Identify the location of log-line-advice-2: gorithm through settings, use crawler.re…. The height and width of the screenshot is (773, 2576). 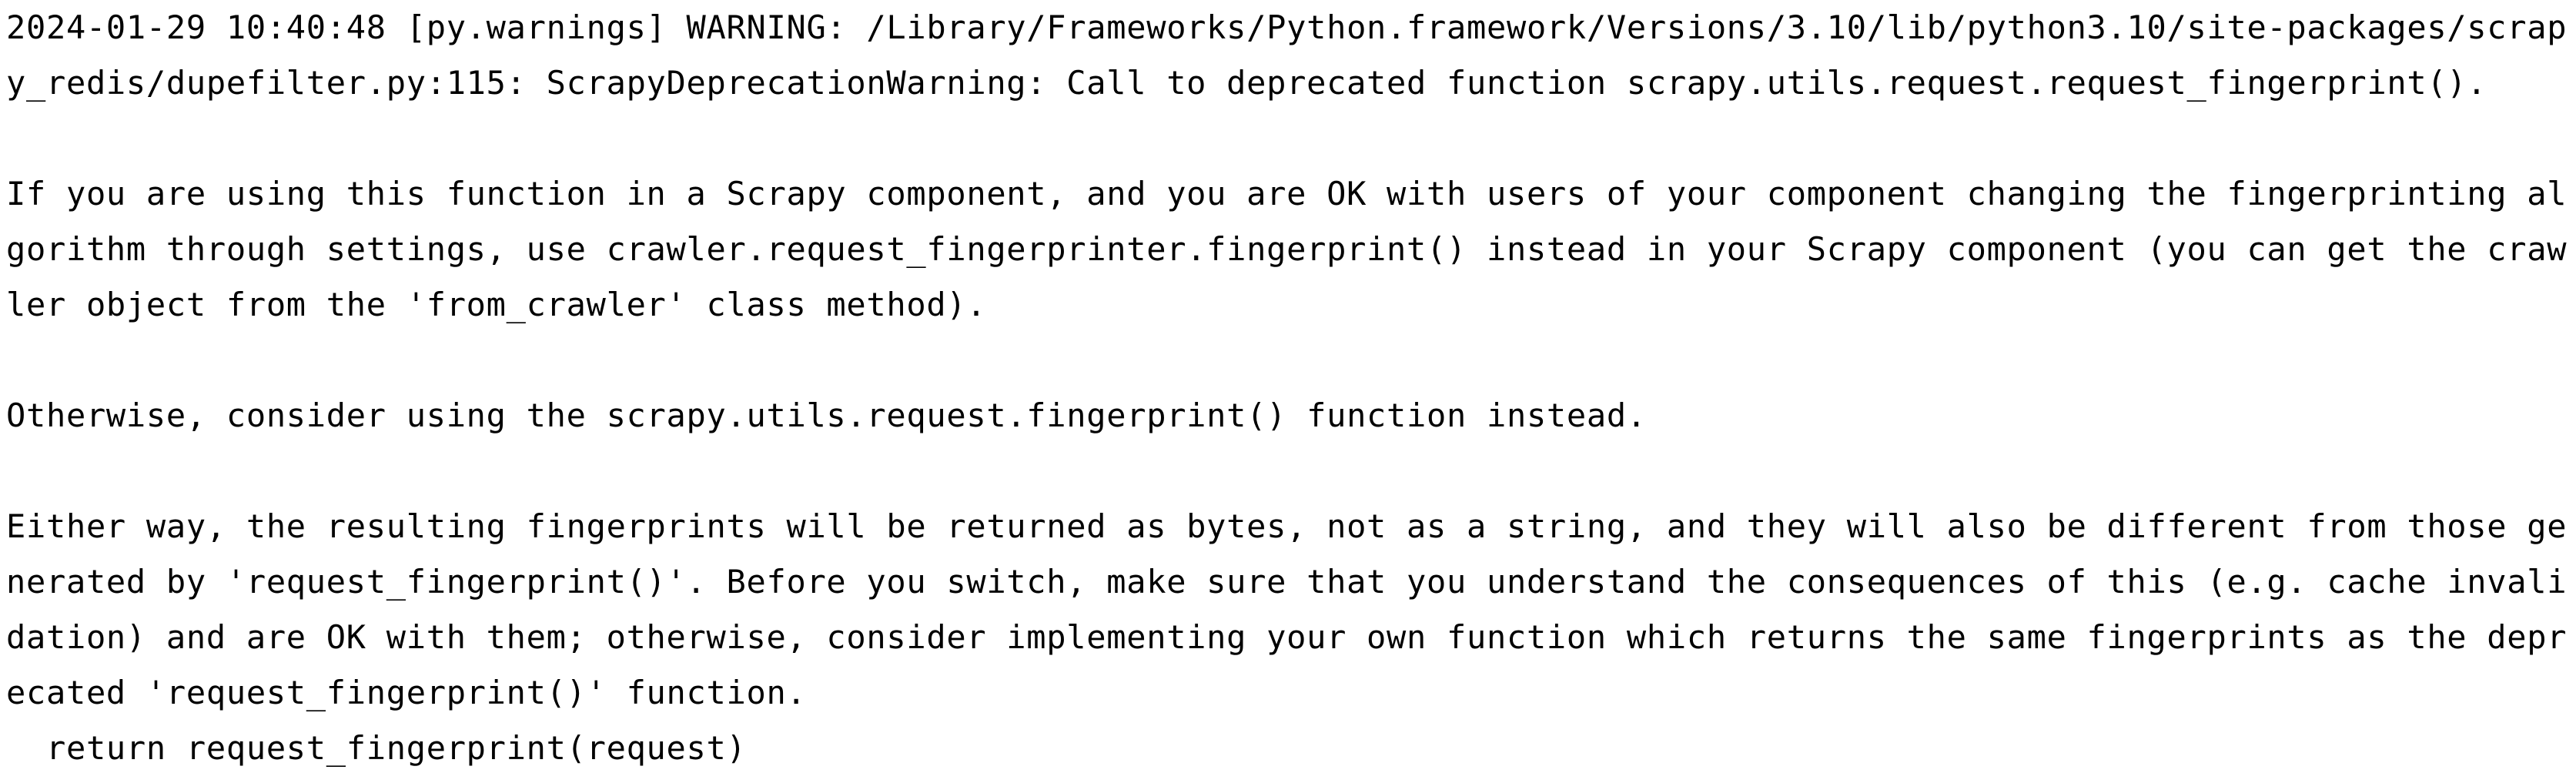
(1287, 249).